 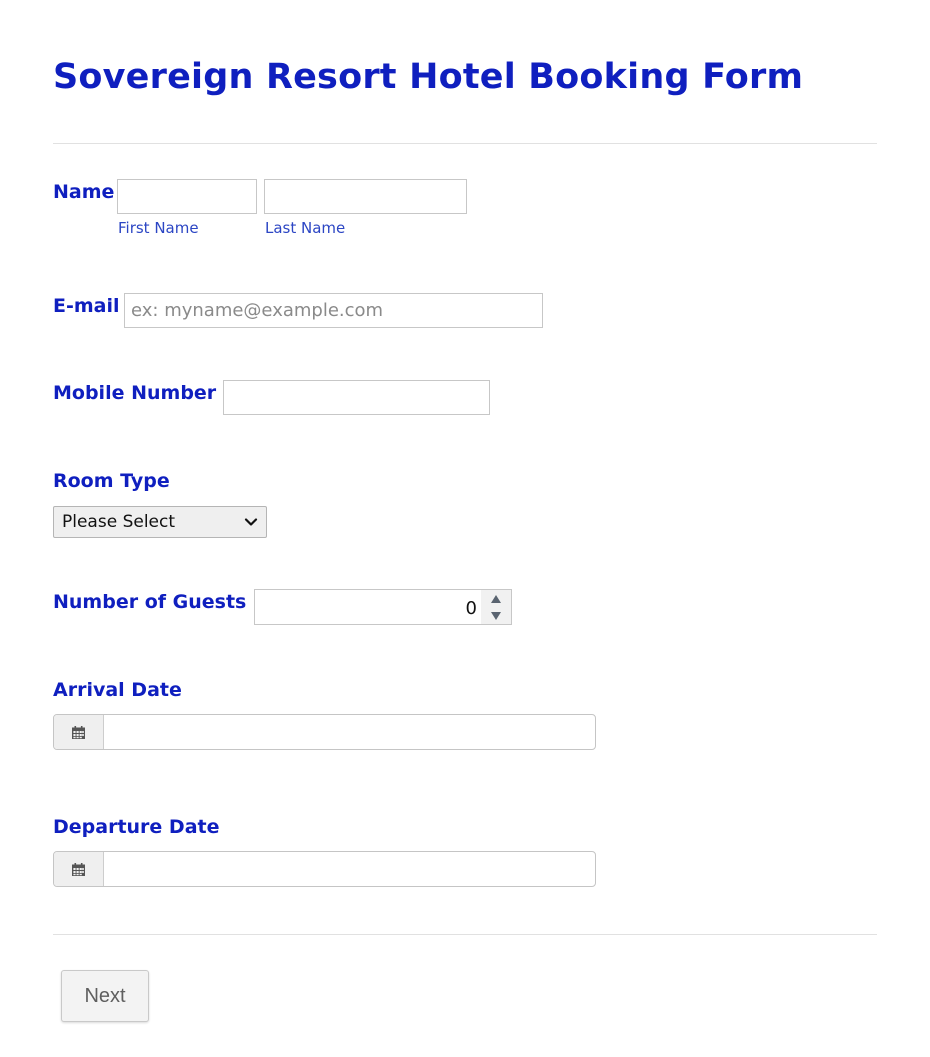 I want to click on arrival-calendar-button, so click(x=79, y=732).